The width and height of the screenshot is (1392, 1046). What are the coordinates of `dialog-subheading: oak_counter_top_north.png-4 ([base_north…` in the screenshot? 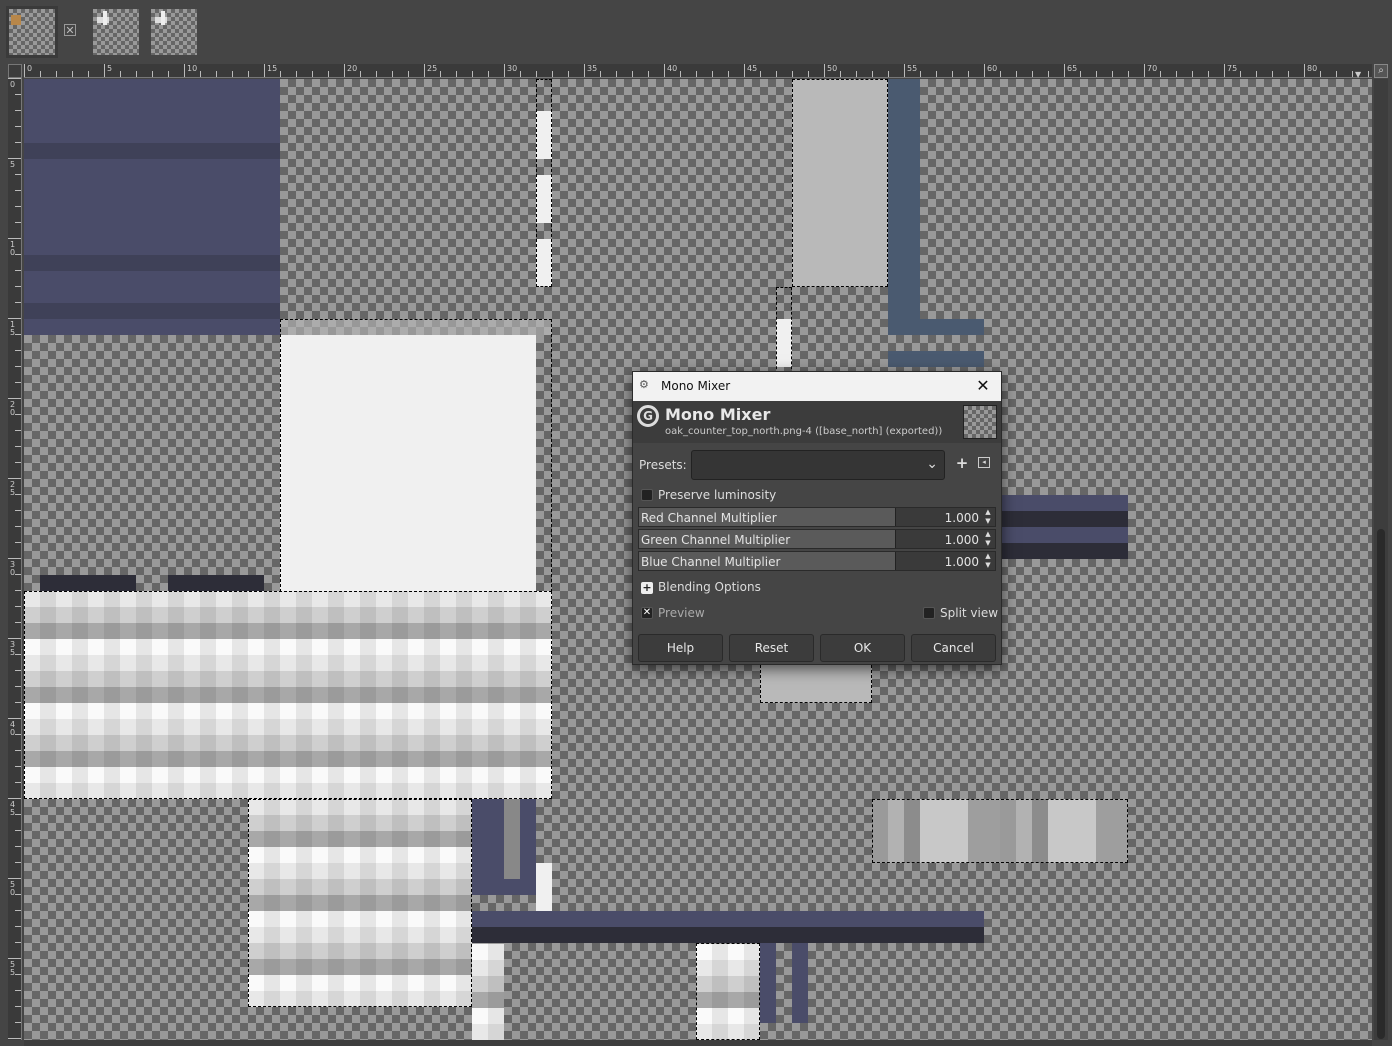 It's located at (804, 431).